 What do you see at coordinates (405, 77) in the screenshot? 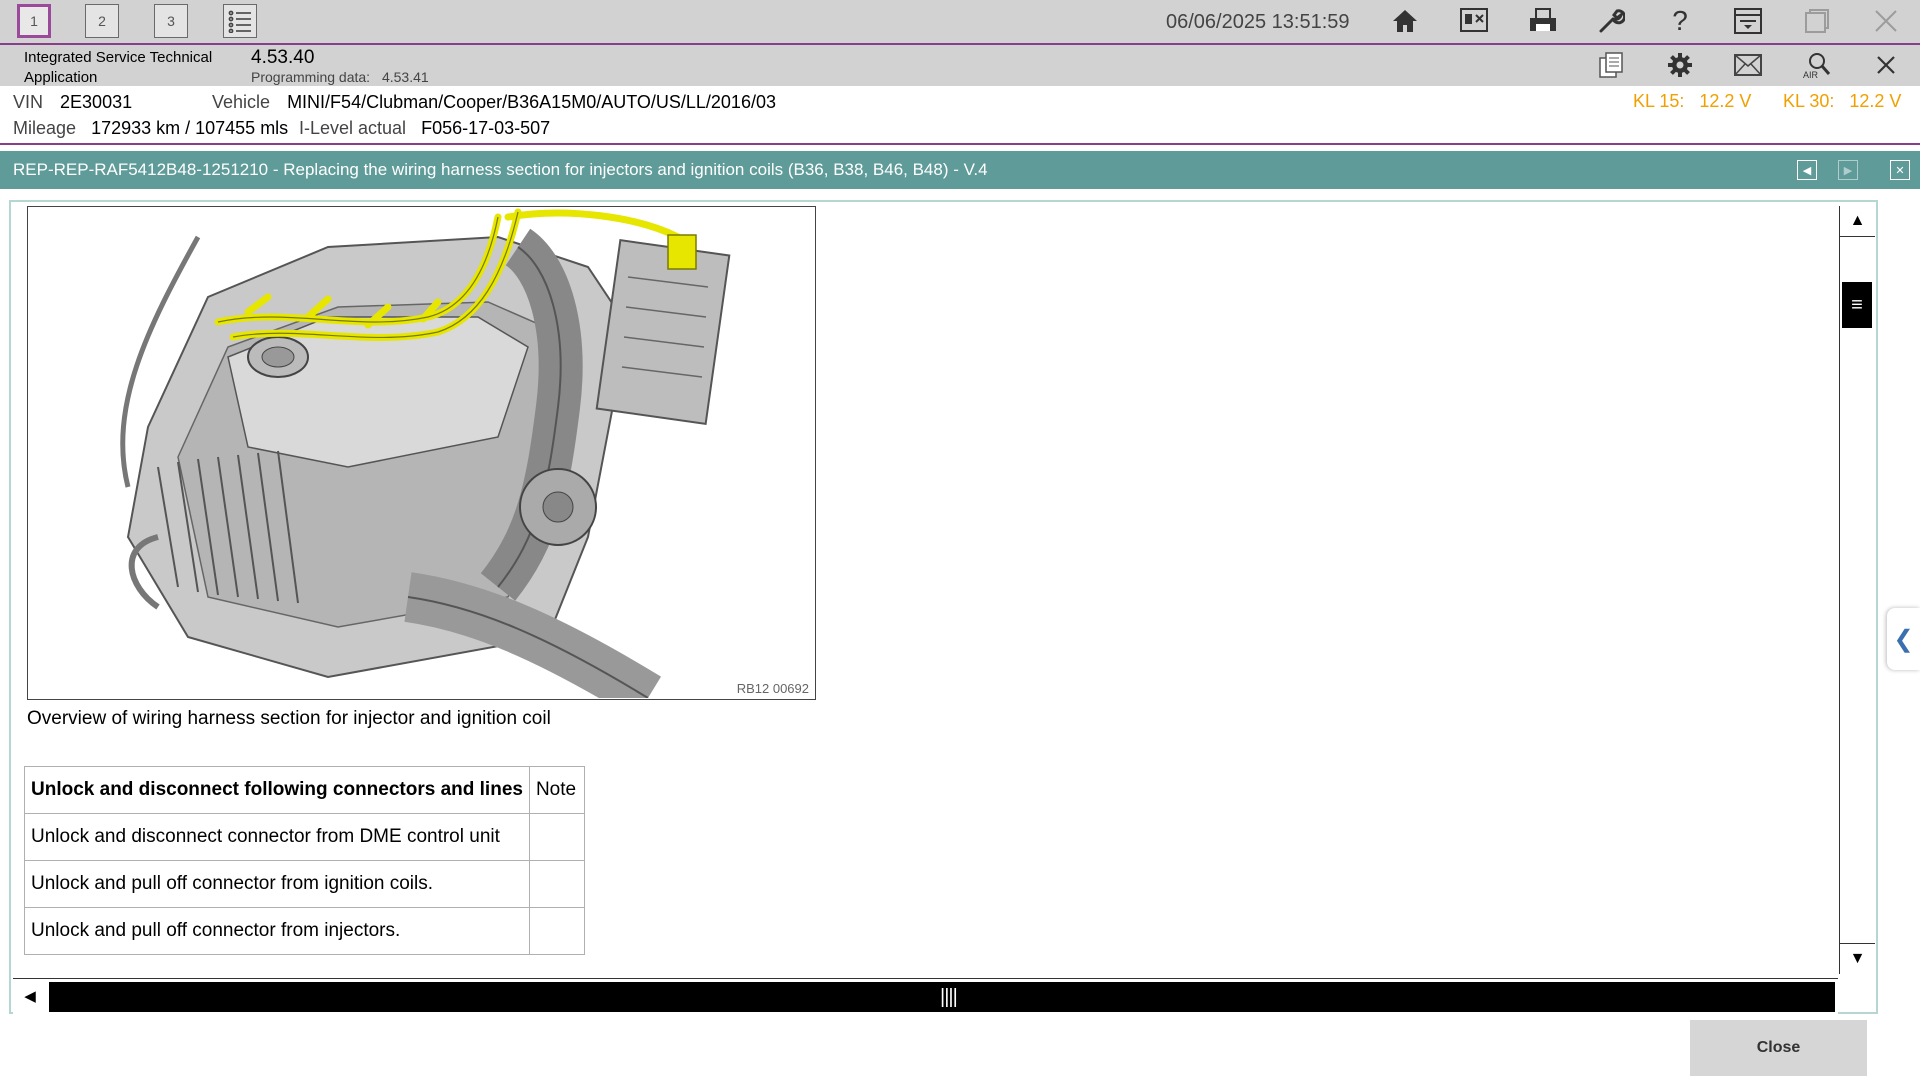
I see `programming-version: 4.53.41` at bounding box center [405, 77].